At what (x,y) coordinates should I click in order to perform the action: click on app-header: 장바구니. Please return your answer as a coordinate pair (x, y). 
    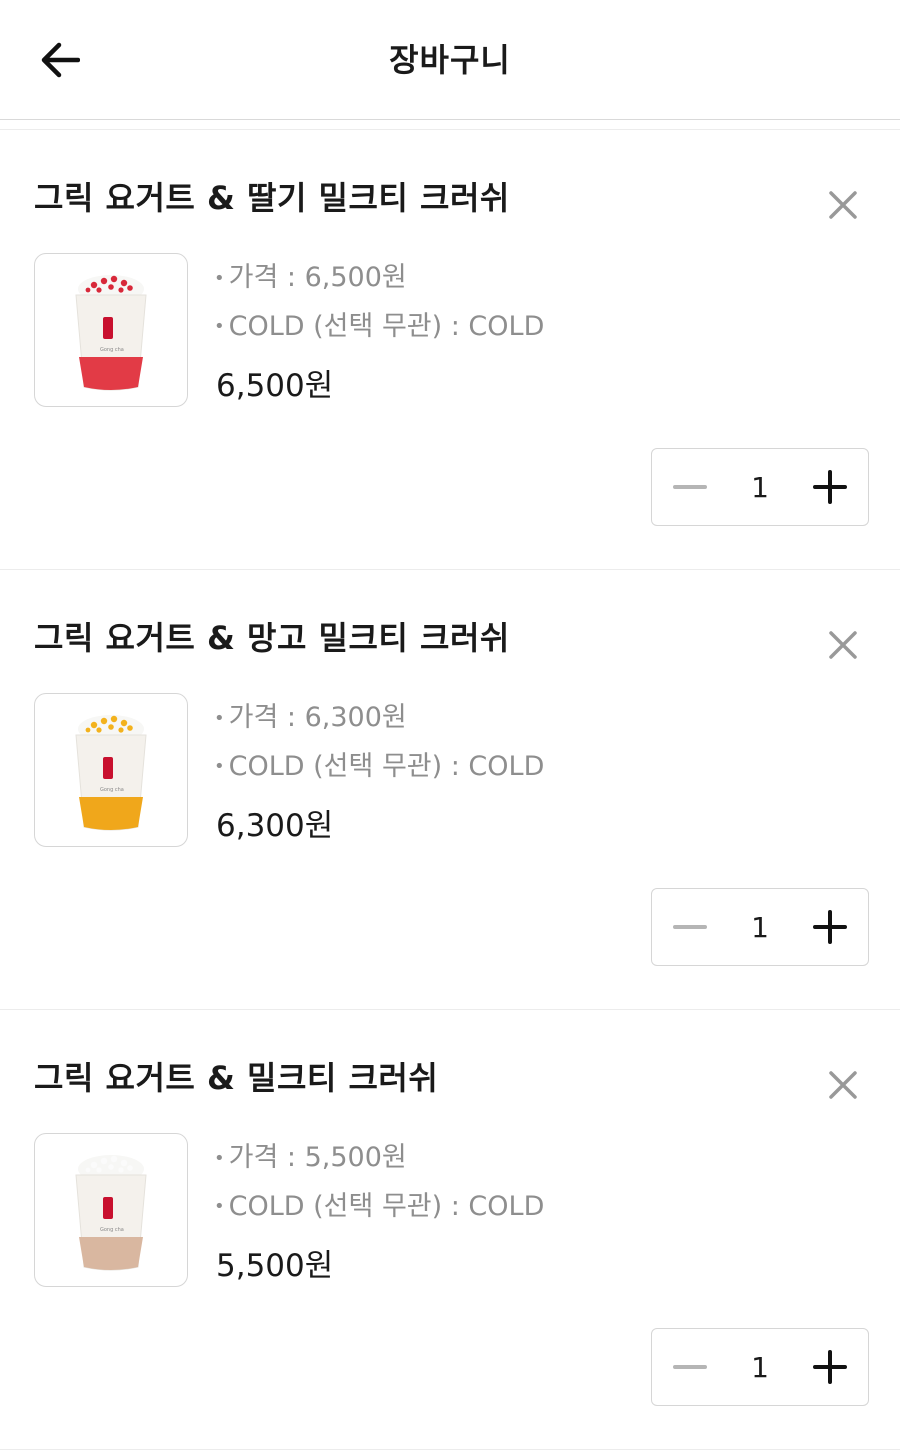
    Looking at the image, I should click on (450, 60).